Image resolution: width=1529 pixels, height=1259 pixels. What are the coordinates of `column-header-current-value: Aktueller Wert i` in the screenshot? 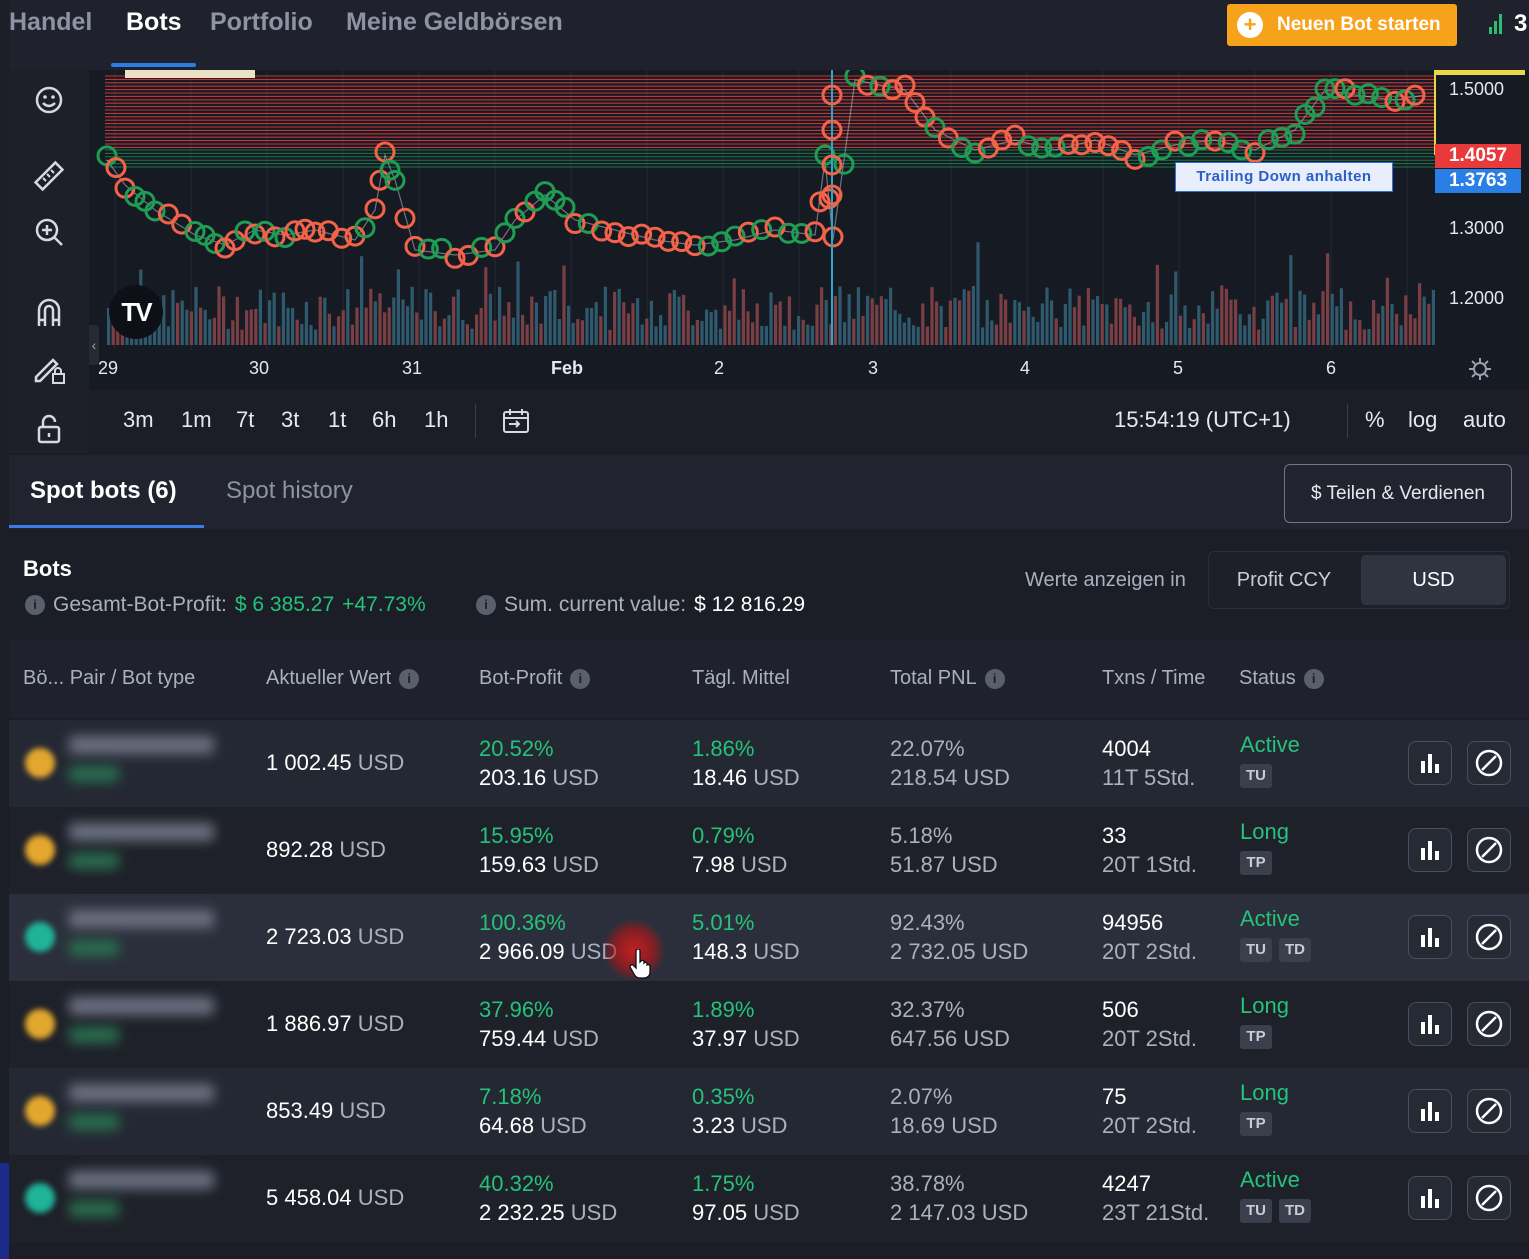 It's located at (343, 678).